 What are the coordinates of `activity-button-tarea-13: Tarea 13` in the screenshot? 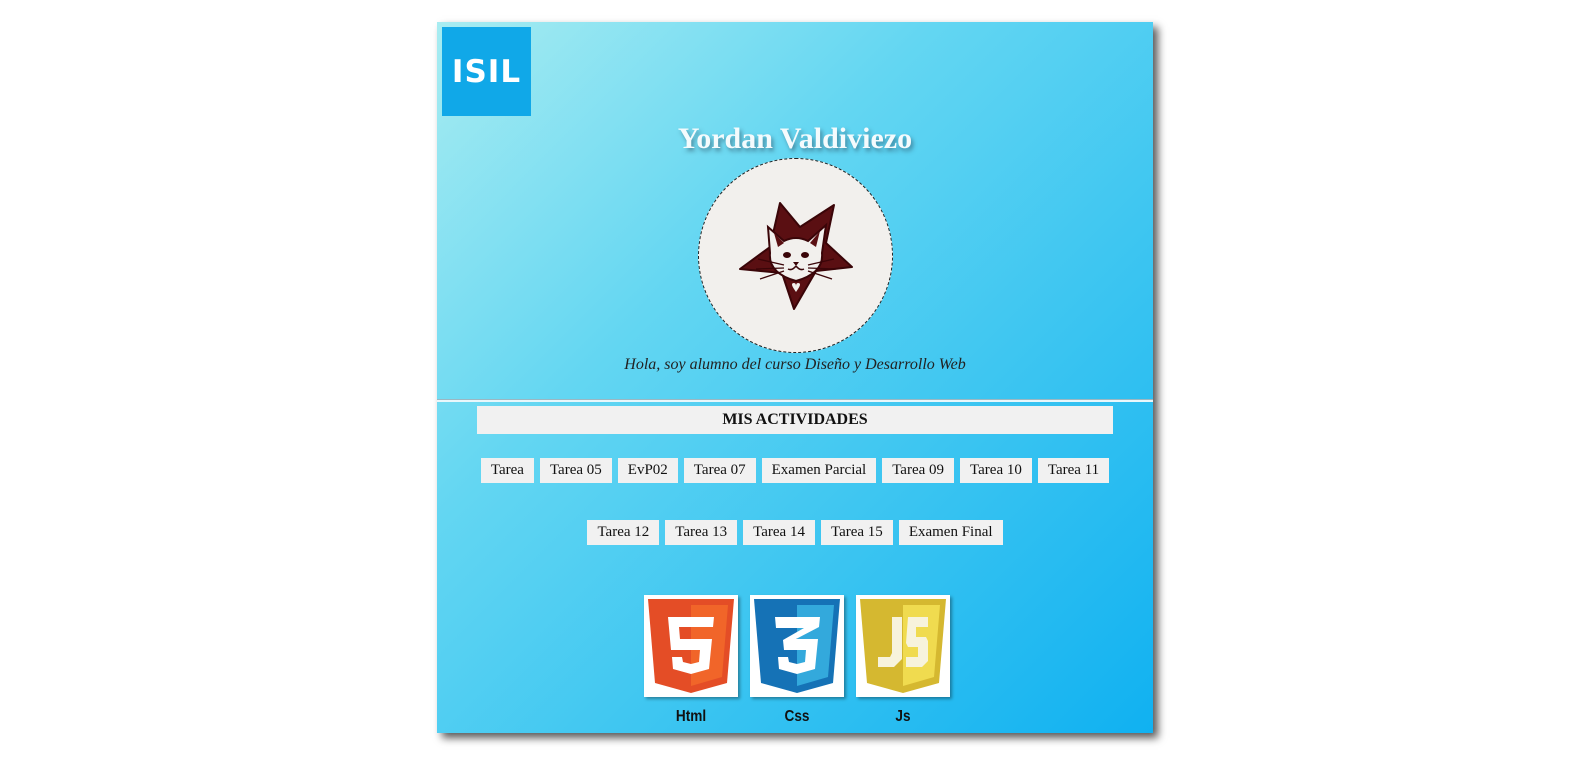 It's located at (701, 532).